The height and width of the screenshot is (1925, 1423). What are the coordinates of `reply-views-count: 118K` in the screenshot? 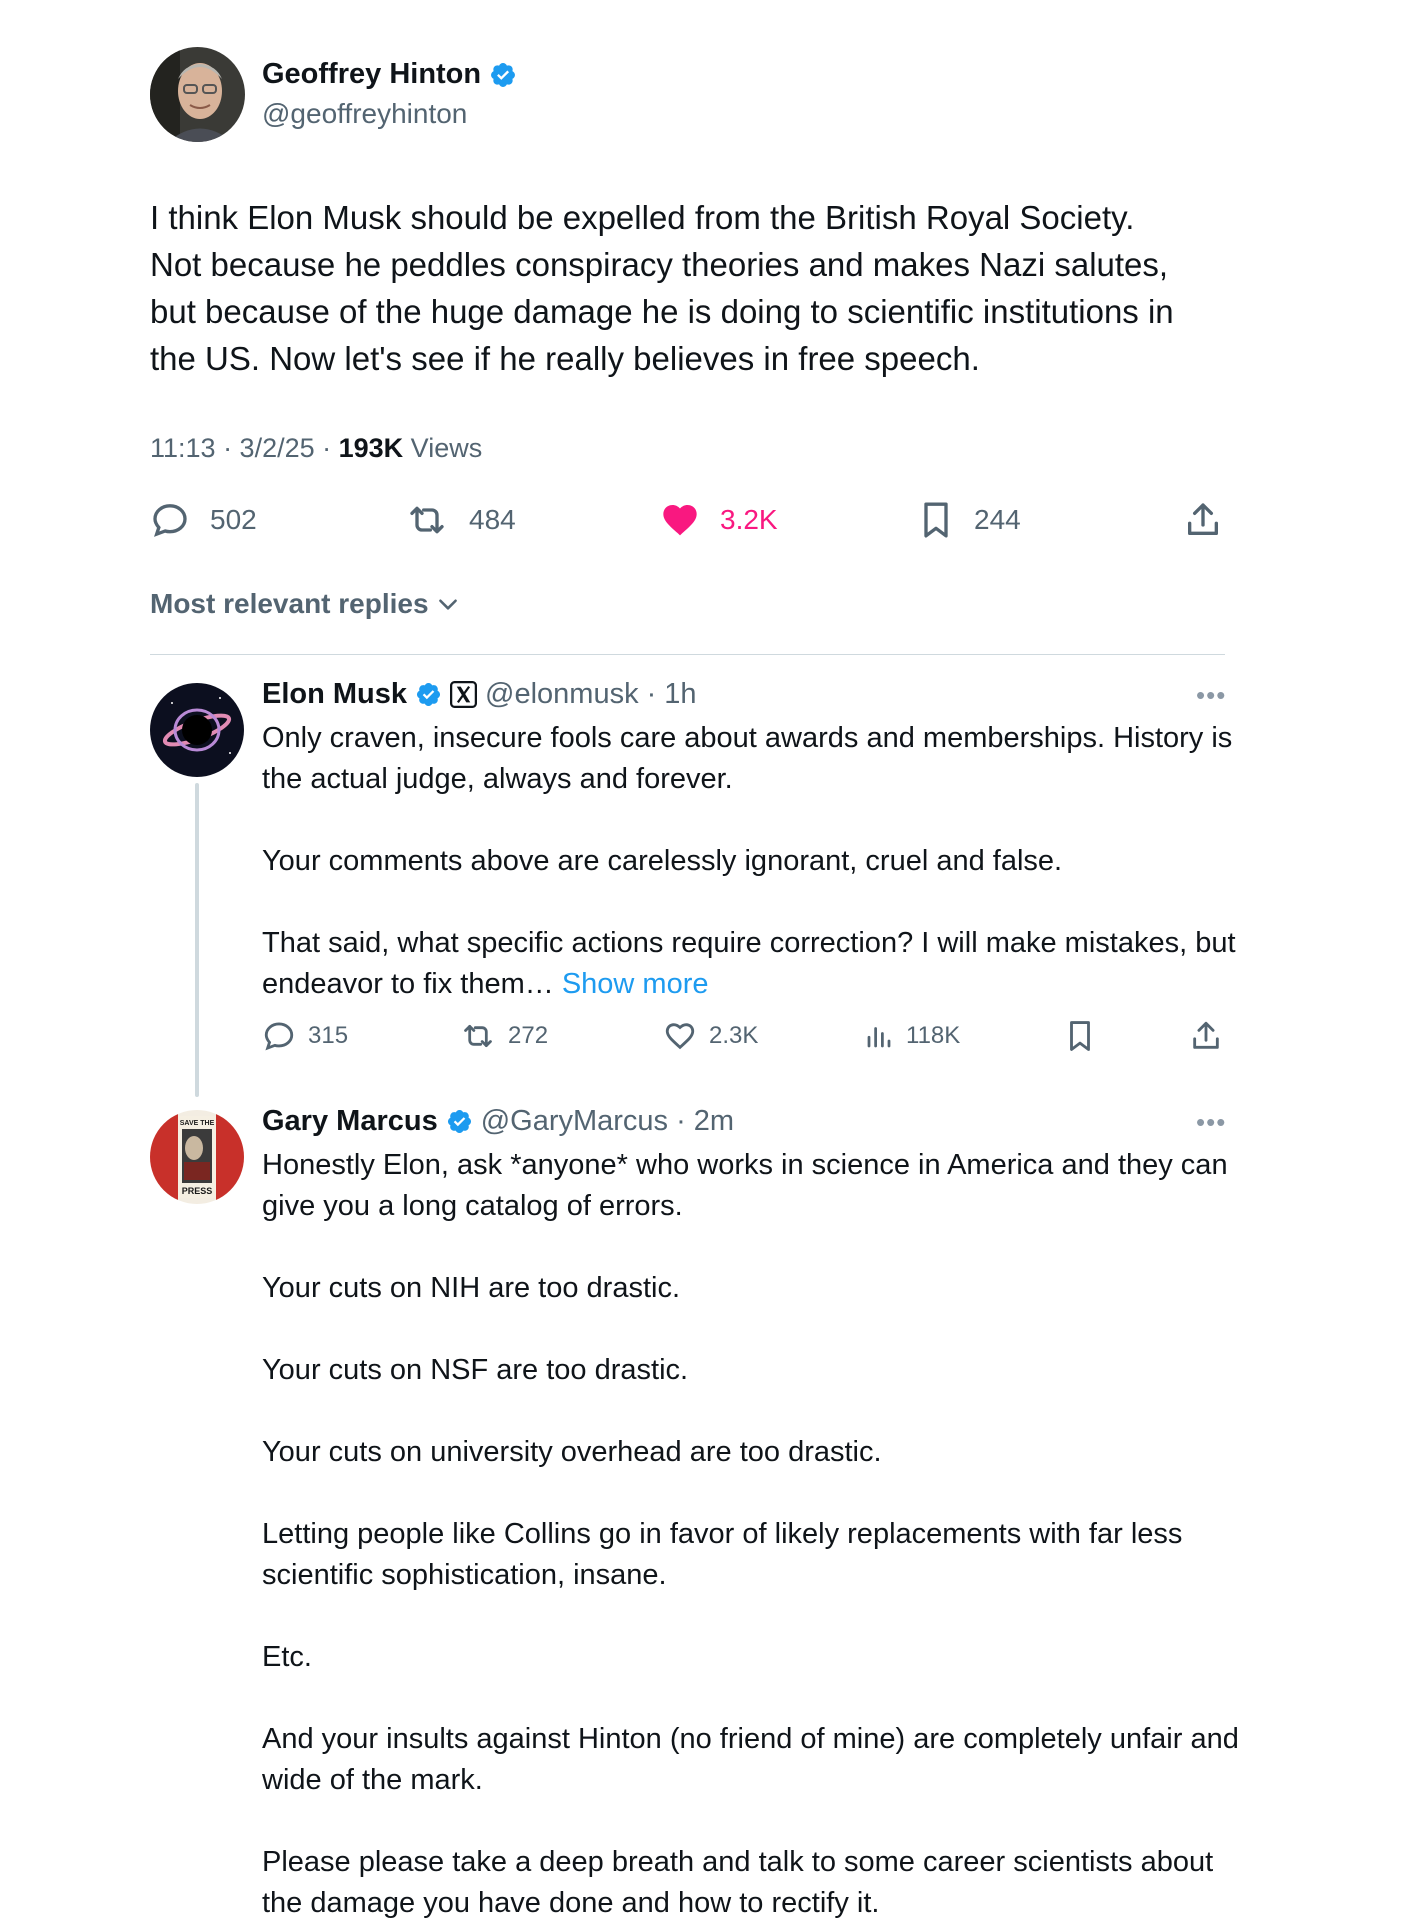 It's located at (933, 1035).